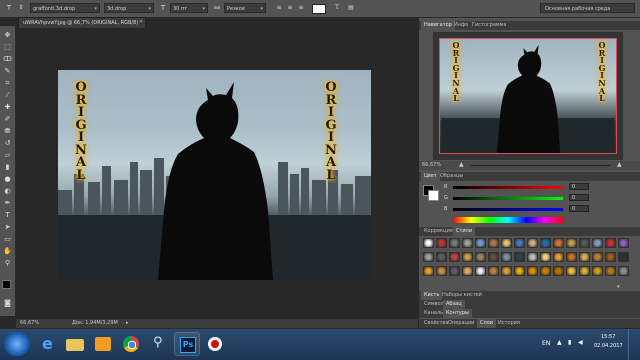 Image resolution: width=640 pixels, height=360 pixels. What do you see at coordinates (457, 313) in the screenshot?
I see `tab-paths: Контуры` at bounding box center [457, 313].